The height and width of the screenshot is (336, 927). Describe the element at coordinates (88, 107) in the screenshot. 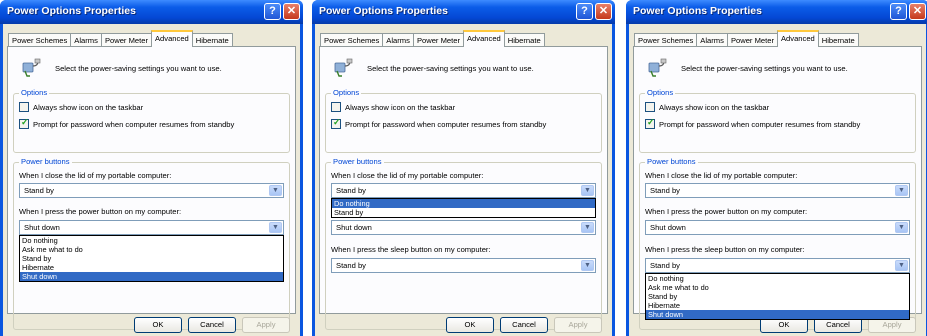

I see `always-show-icon-label: Always show icon on the taskbar` at that location.